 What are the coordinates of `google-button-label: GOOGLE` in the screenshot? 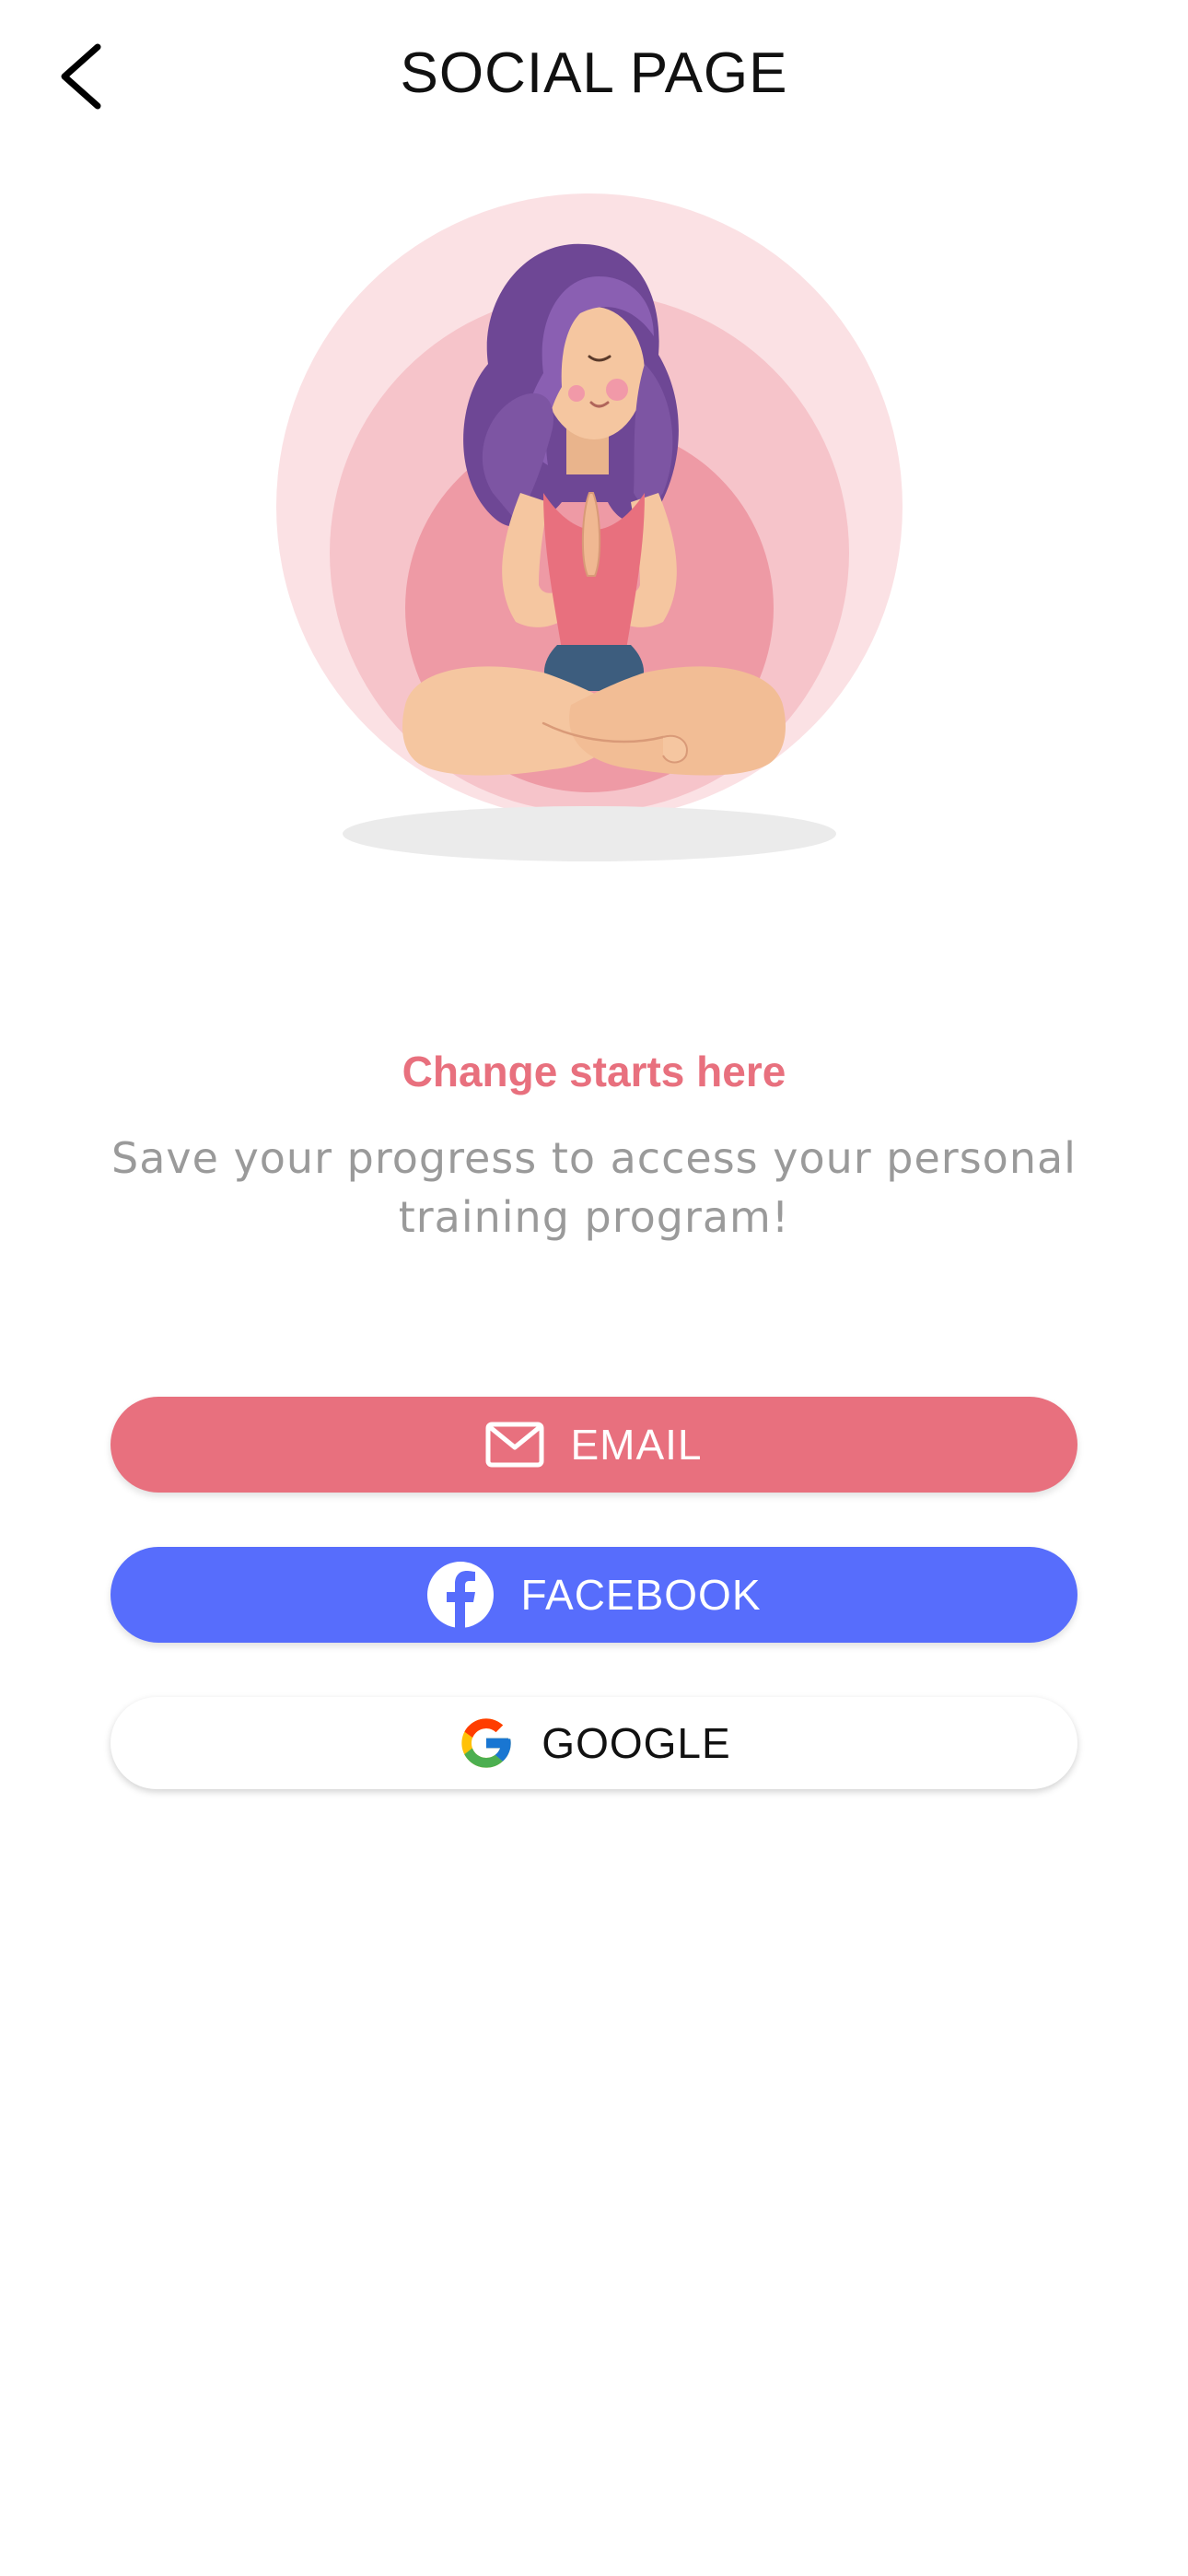 It's located at (637, 1743).